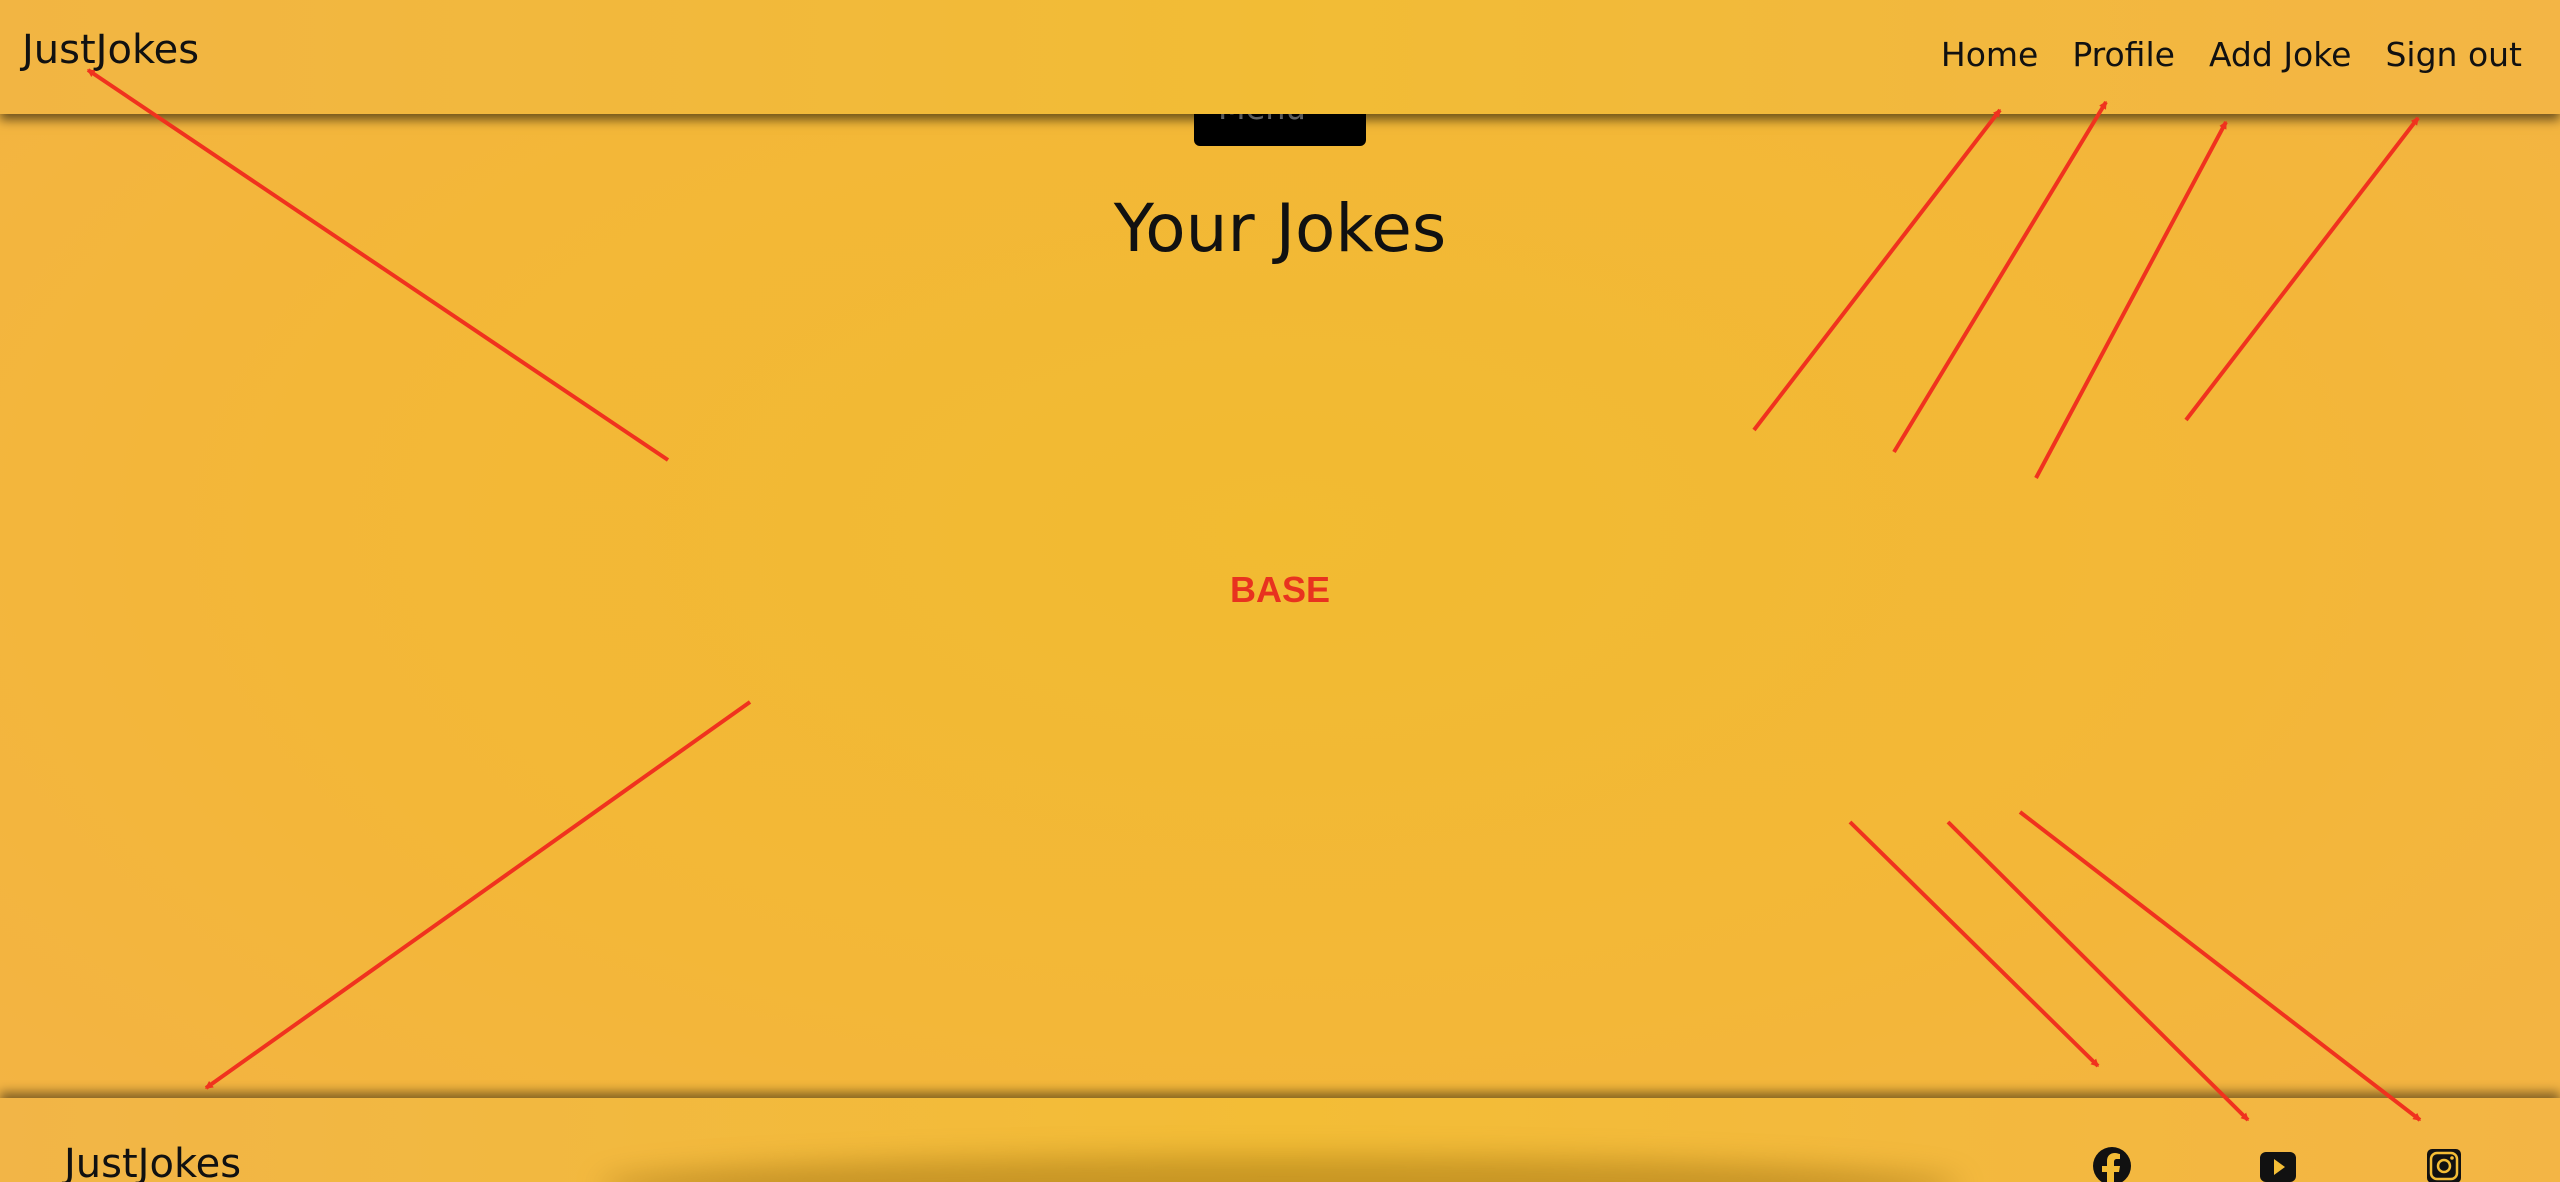 The height and width of the screenshot is (1182, 2560). I want to click on nav-add-joke-link: Add Joke, so click(2280, 54).